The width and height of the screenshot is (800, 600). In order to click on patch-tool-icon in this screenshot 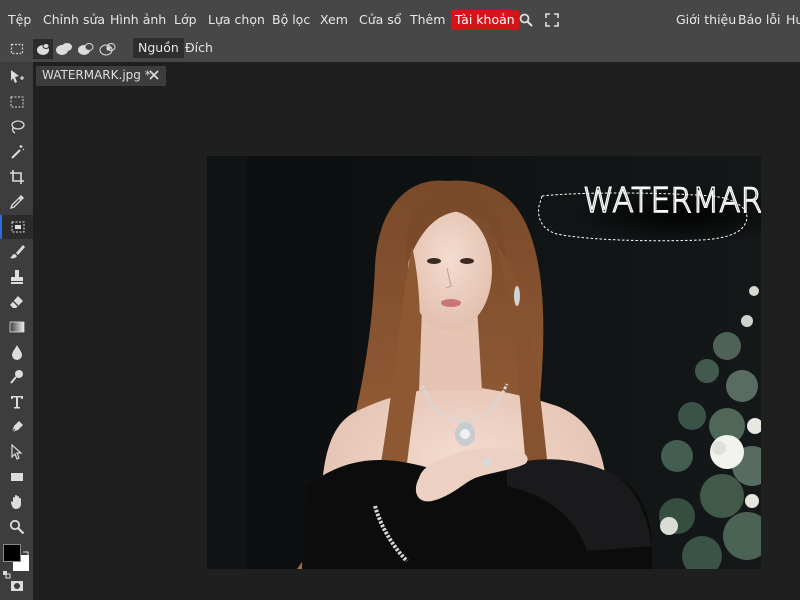, I will do `click(17, 50)`.